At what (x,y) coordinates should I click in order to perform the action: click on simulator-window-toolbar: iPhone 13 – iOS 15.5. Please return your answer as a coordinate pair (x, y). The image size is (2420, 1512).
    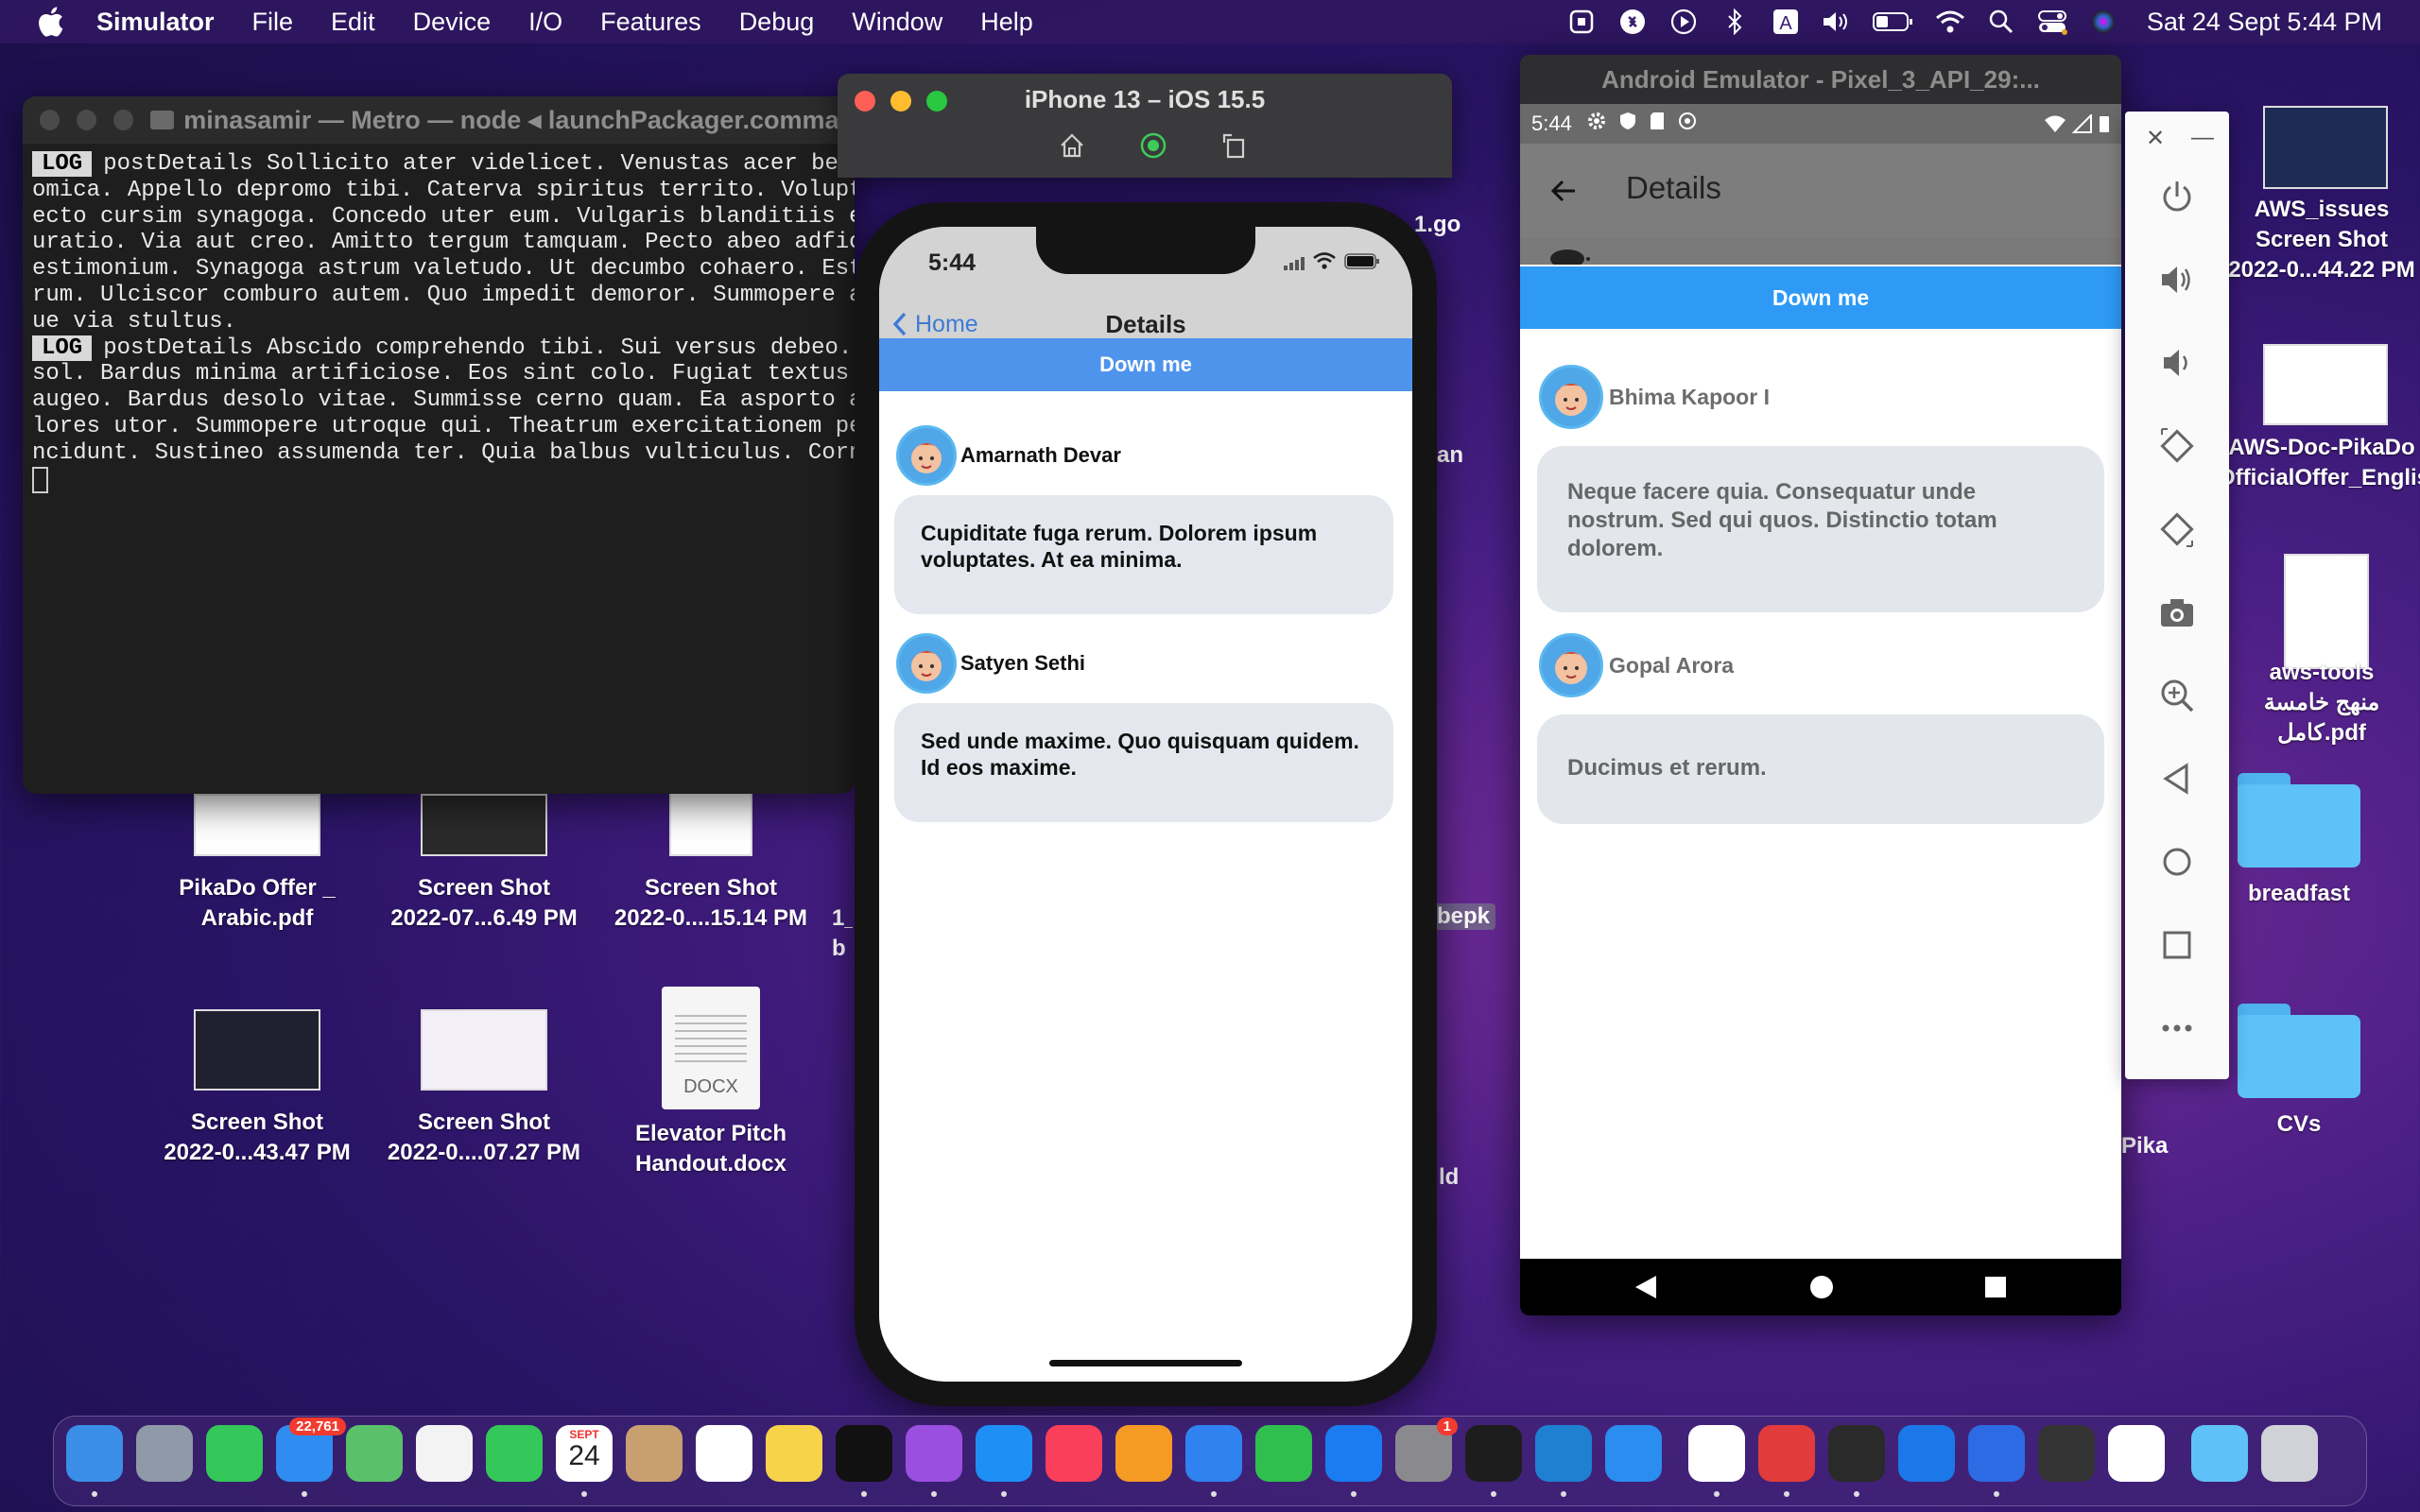
    Looking at the image, I should click on (1145, 126).